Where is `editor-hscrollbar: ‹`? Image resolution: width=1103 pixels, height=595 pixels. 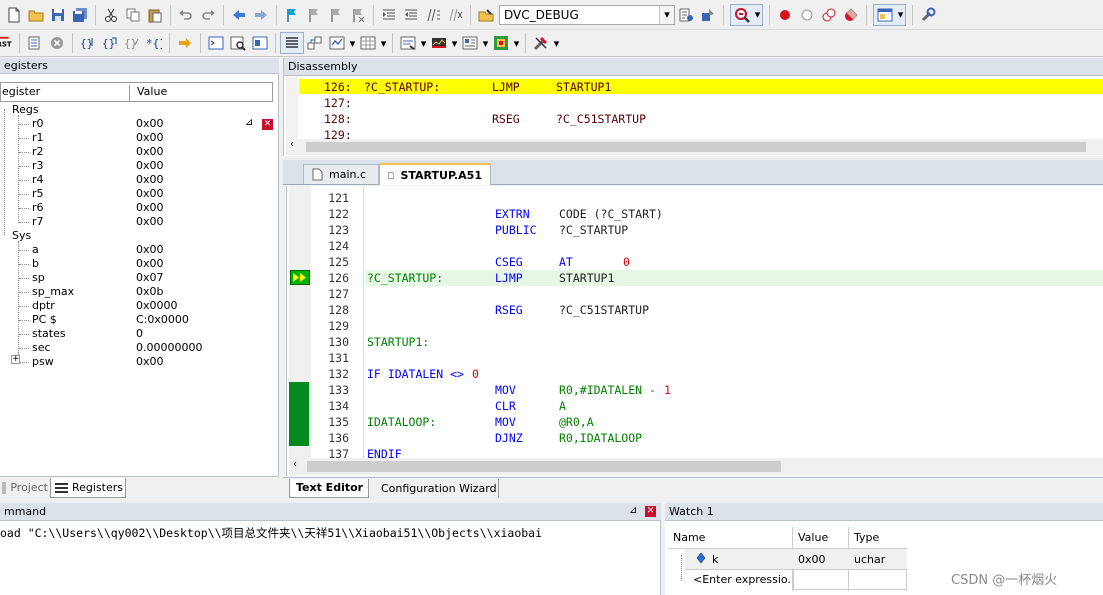 editor-hscrollbar: ‹ is located at coordinates (696, 466).